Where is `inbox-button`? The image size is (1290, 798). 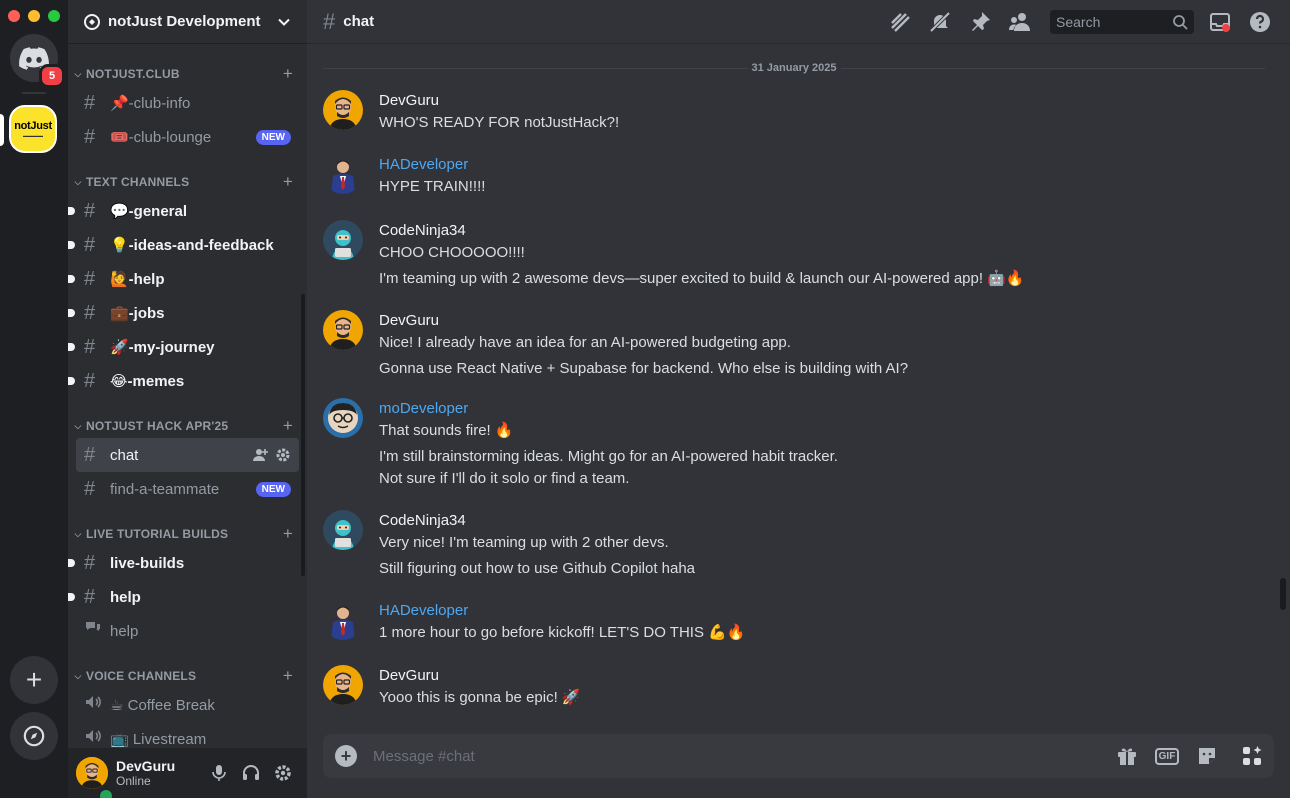
inbox-button is located at coordinates (1220, 22).